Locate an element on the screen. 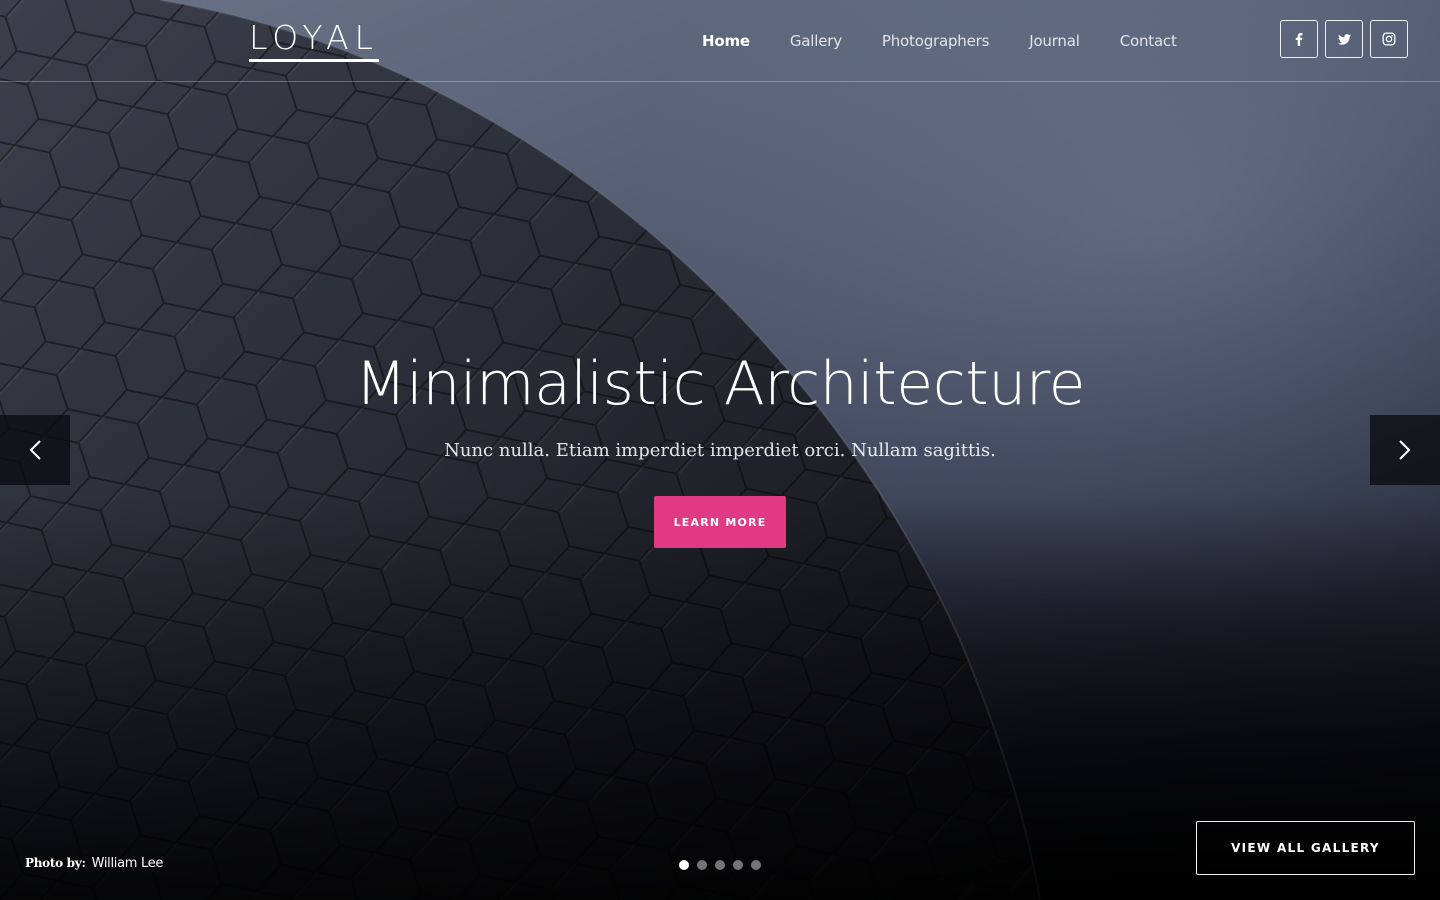 This screenshot has height=900, width=1440. nav-item-contact: Contact is located at coordinates (1148, 41).